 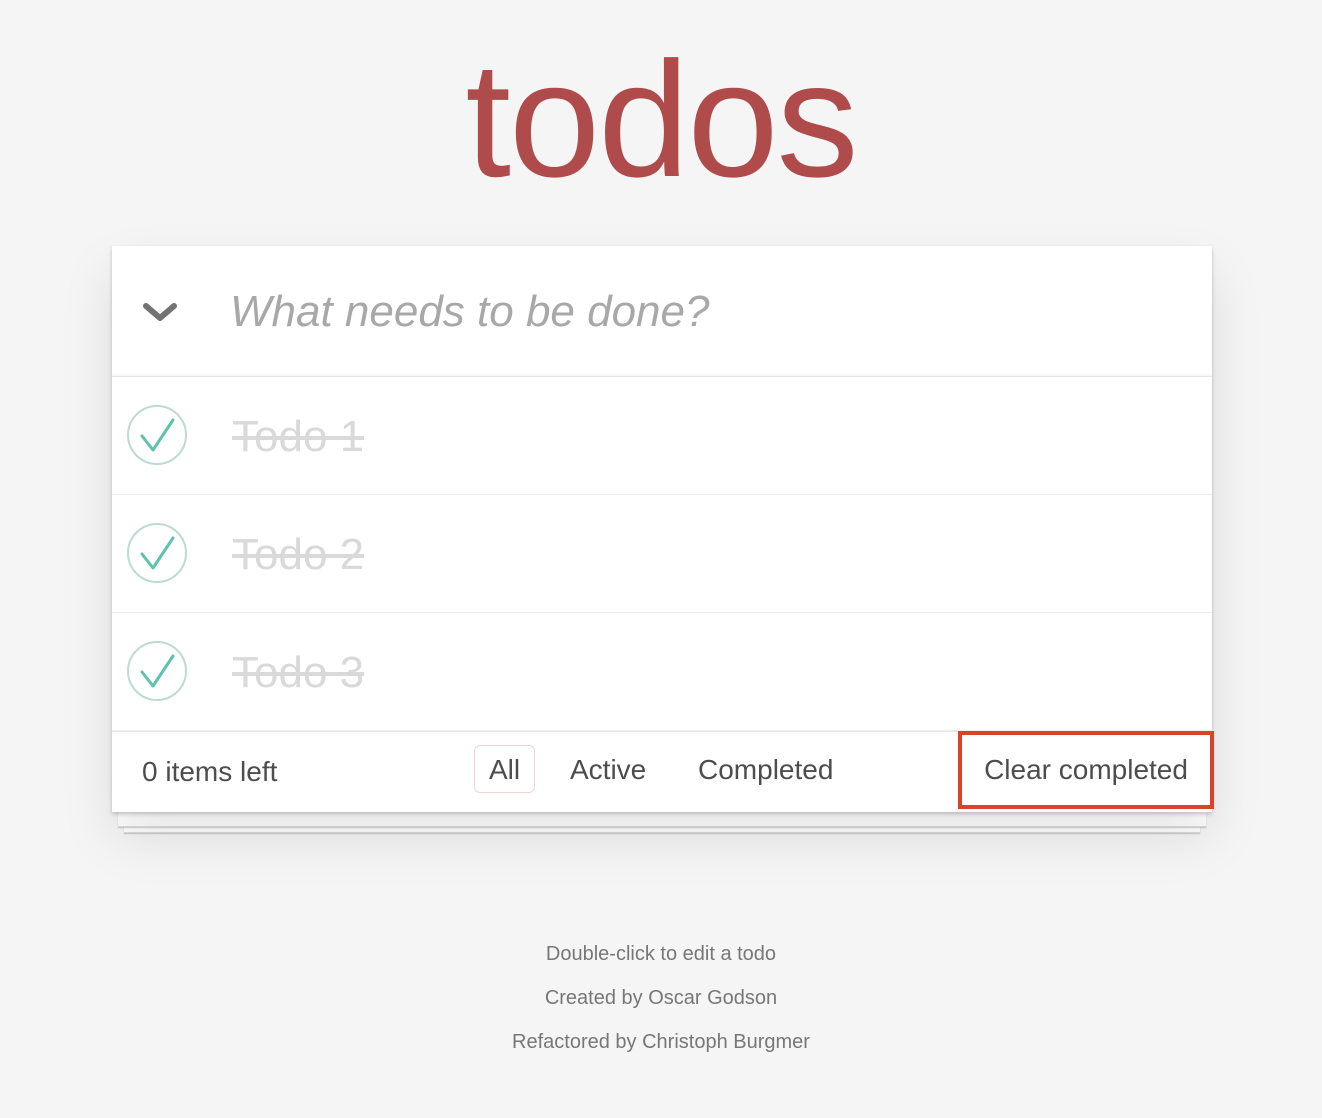 I want to click on new-todo-header, so click(x=662, y=311).